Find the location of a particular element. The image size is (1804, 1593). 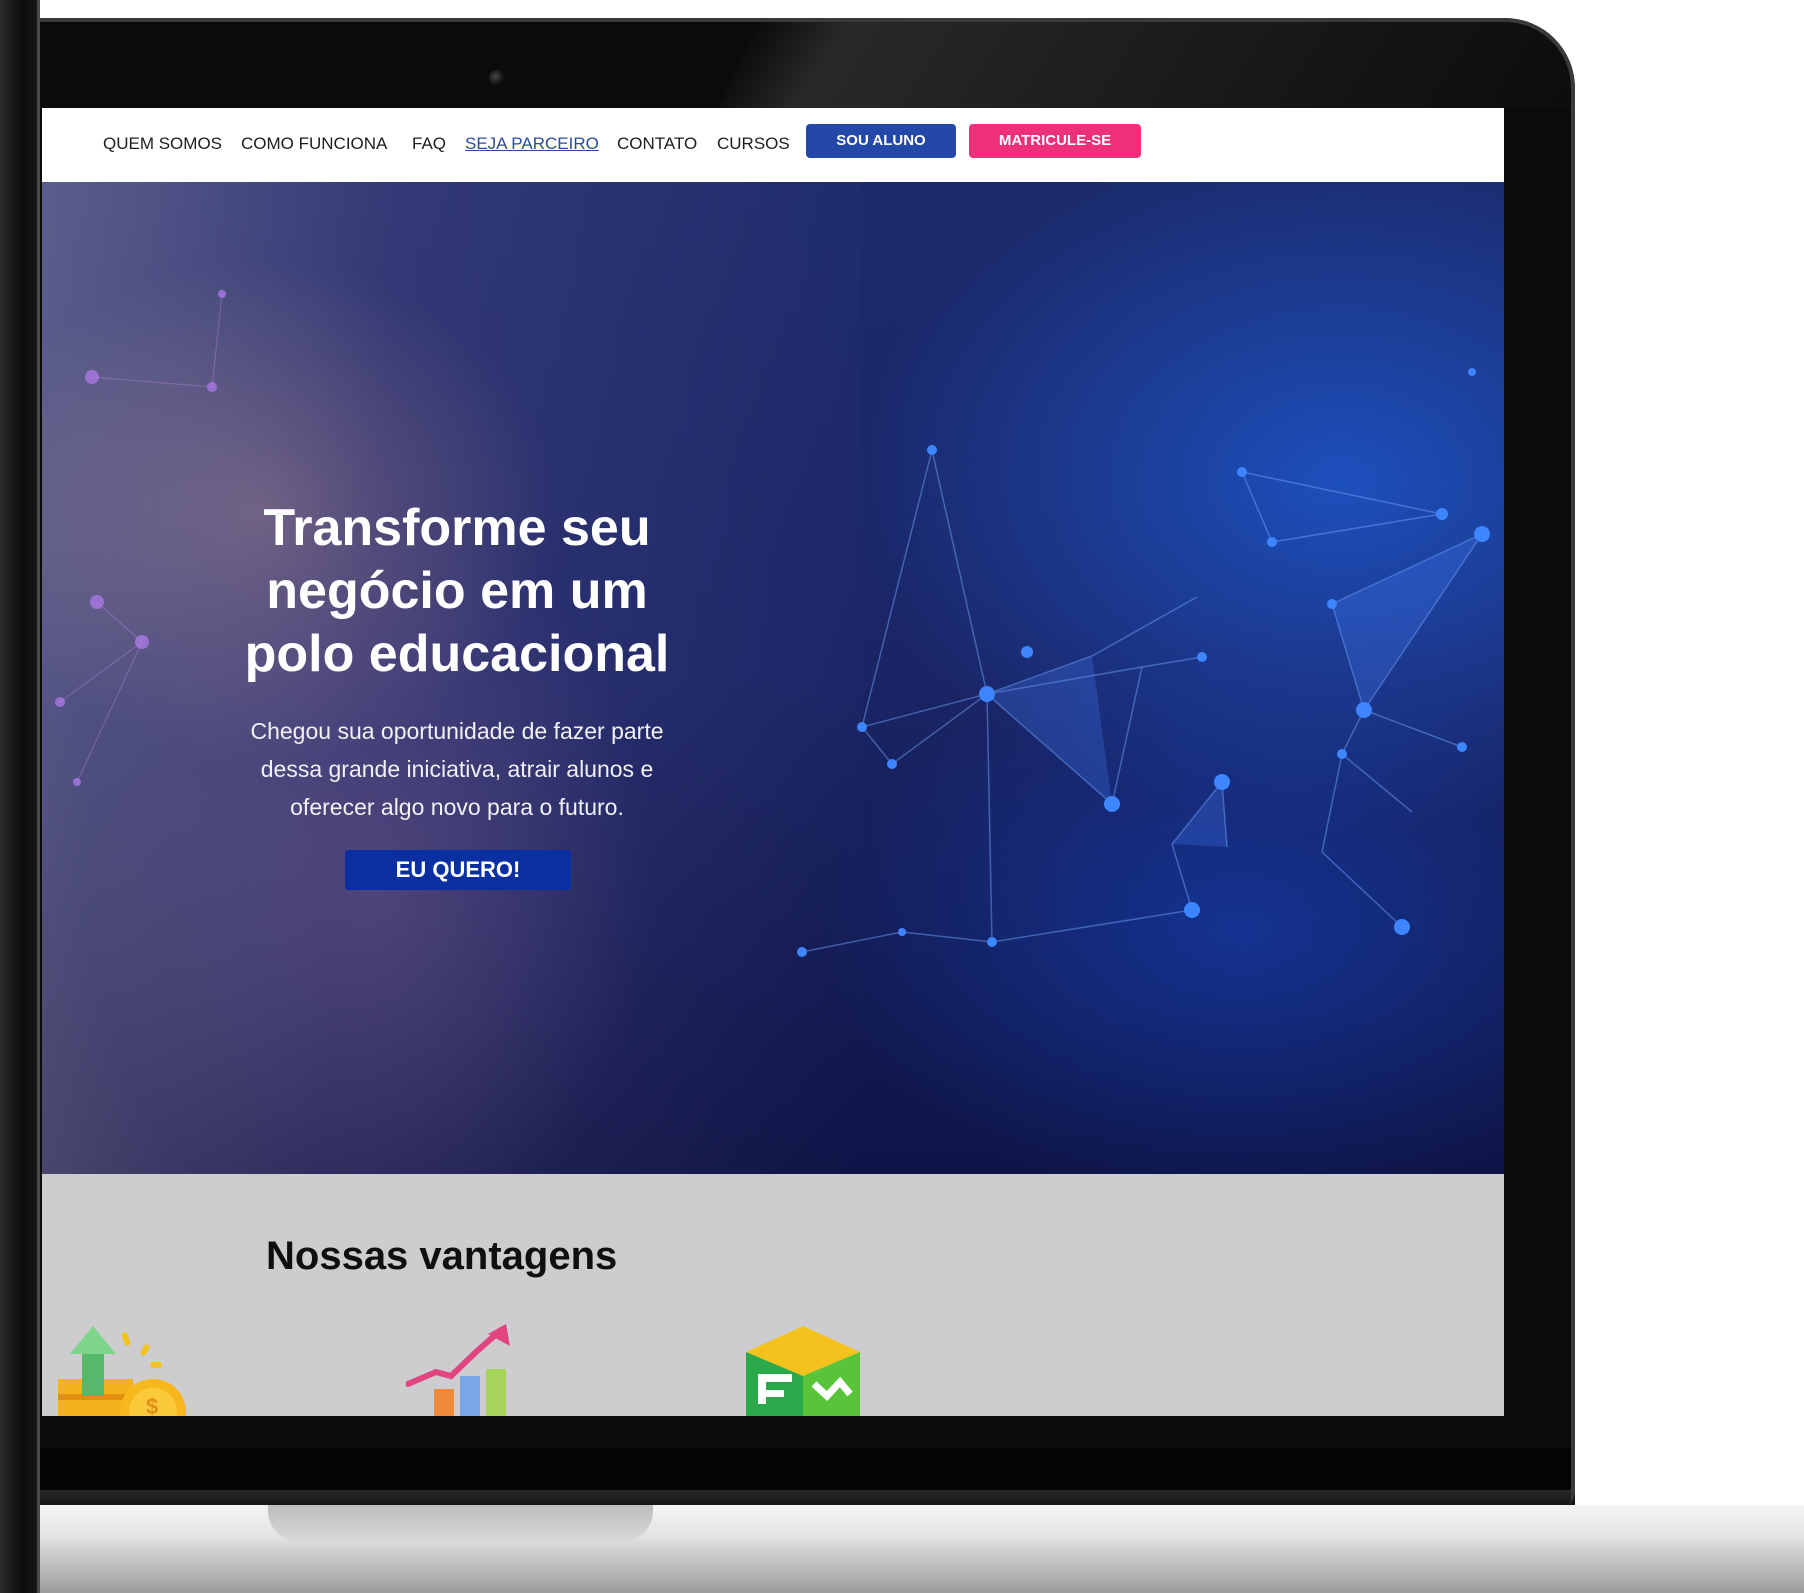

sou-aluno-button: SOU ALUNO is located at coordinates (881, 141).